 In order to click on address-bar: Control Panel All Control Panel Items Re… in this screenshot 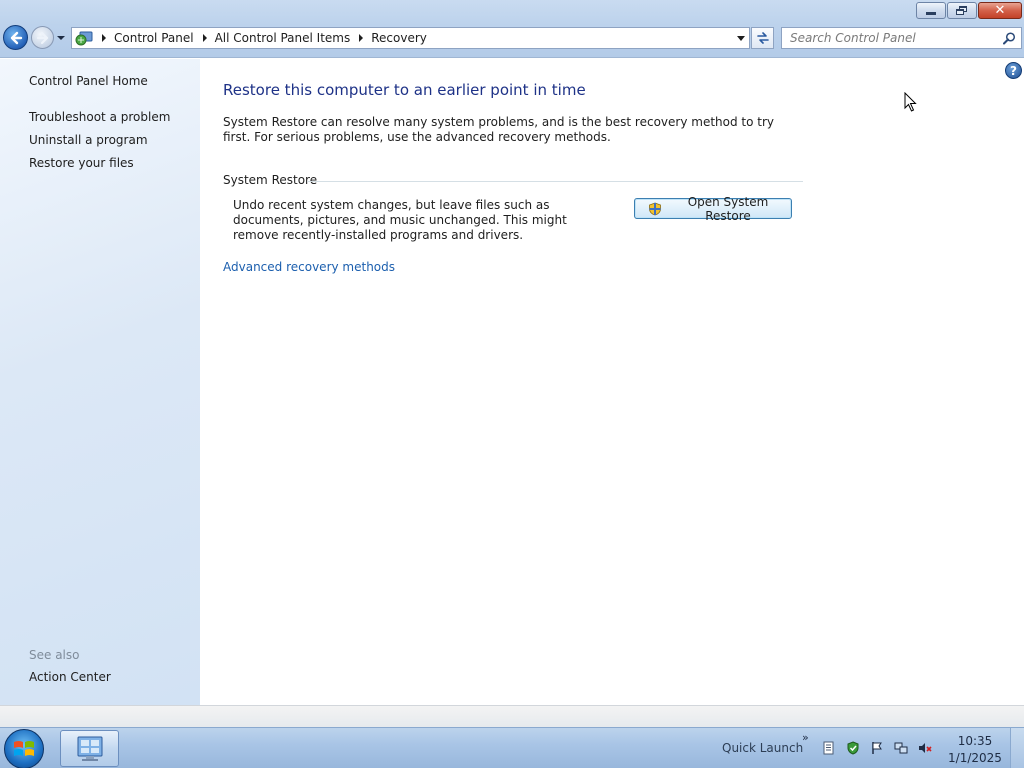, I will do `click(410, 38)`.